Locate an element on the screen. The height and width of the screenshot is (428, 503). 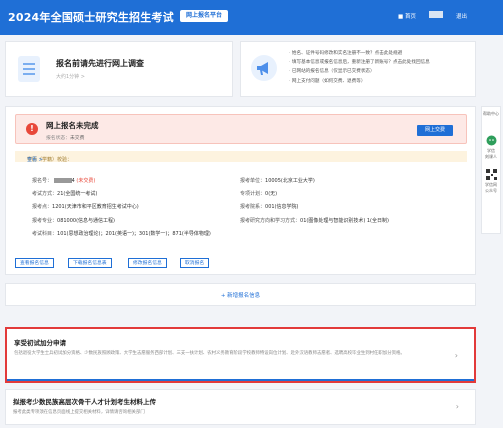
view-registration-button: 查看报名信息 is located at coordinates (34, 263).